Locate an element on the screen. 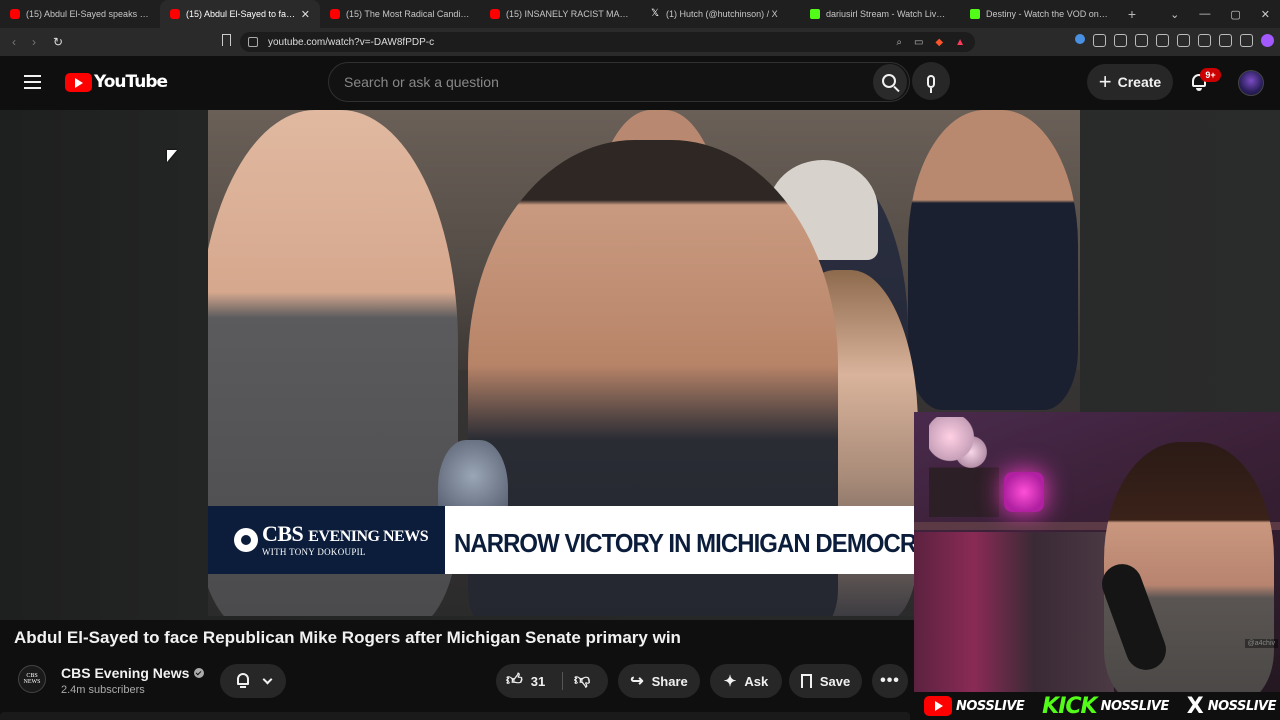 Image resolution: width=1280 pixels, height=720 pixels. address-bar: youtube.com/watch?v=-DAW8fPDP-c ⌕ ▭ ◆ ▲ is located at coordinates (607, 42).